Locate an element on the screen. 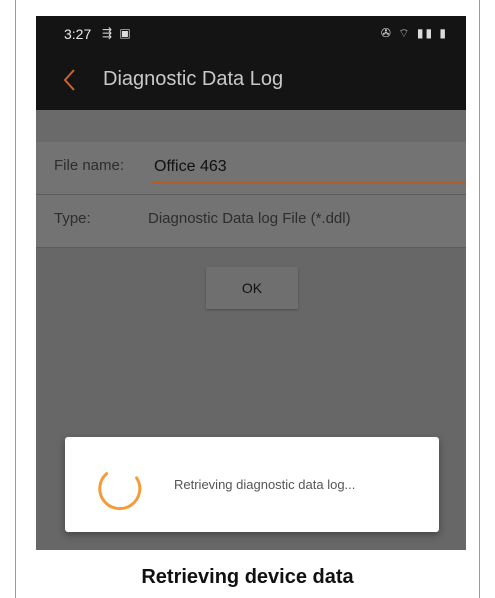  status-bar: 3:27 ⇶ ▣ ✇ ⌔ ▮▮ ▮ is located at coordinates (251, 33).